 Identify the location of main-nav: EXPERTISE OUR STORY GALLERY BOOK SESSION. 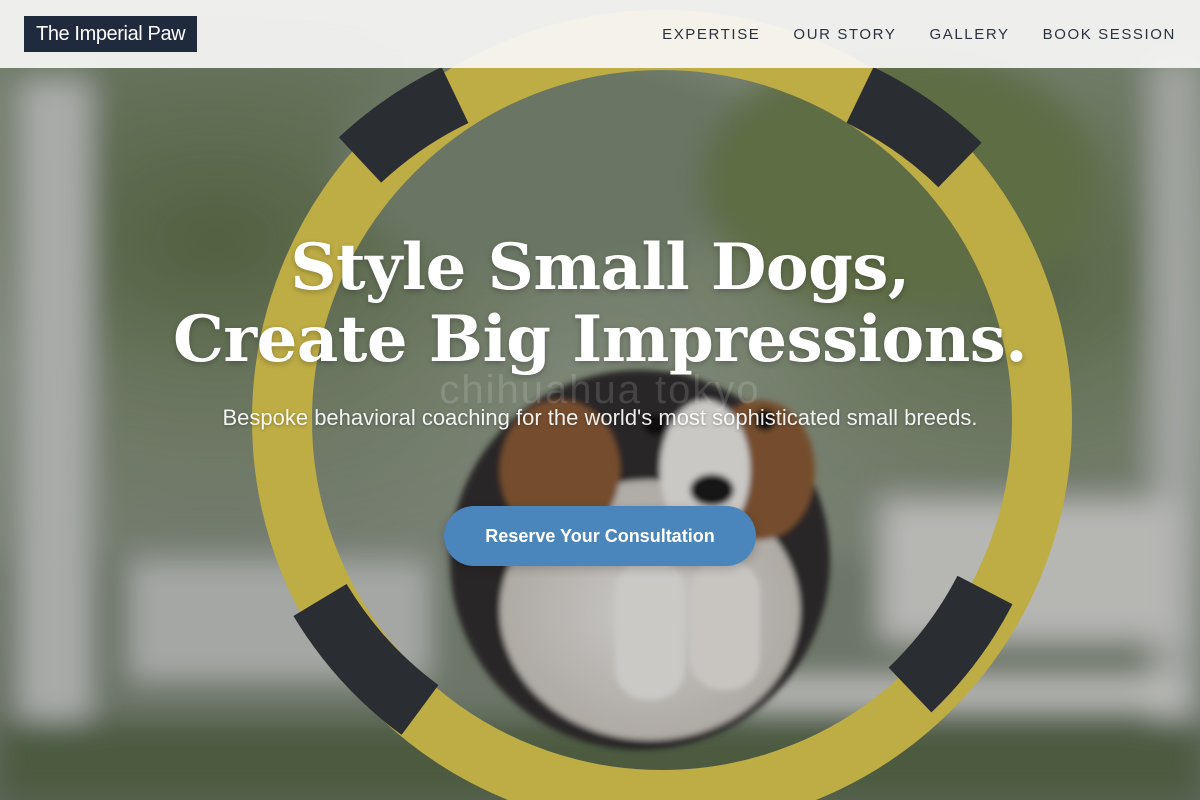
(919, 34).